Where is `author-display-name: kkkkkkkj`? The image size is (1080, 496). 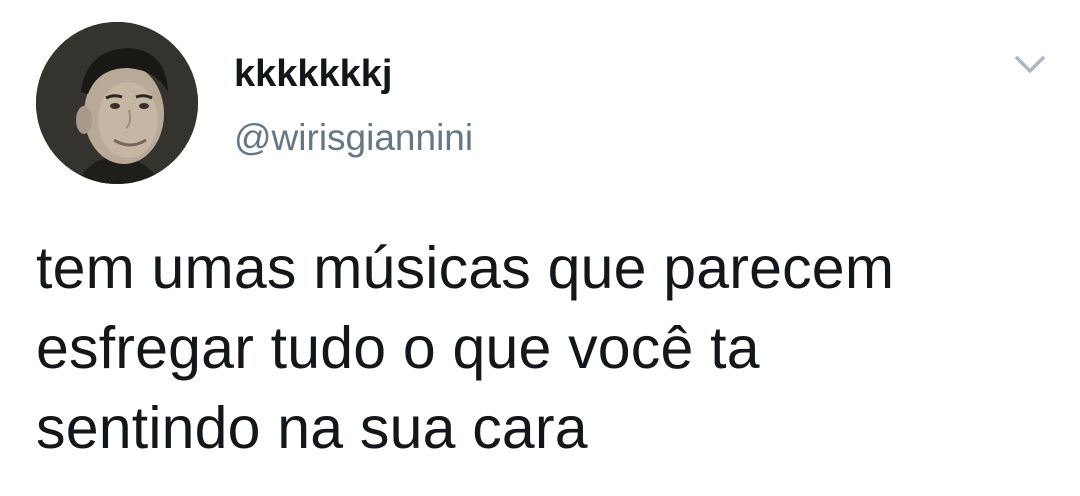
author-display-name: kkkkkkkj is located at coordinates (313, 74).